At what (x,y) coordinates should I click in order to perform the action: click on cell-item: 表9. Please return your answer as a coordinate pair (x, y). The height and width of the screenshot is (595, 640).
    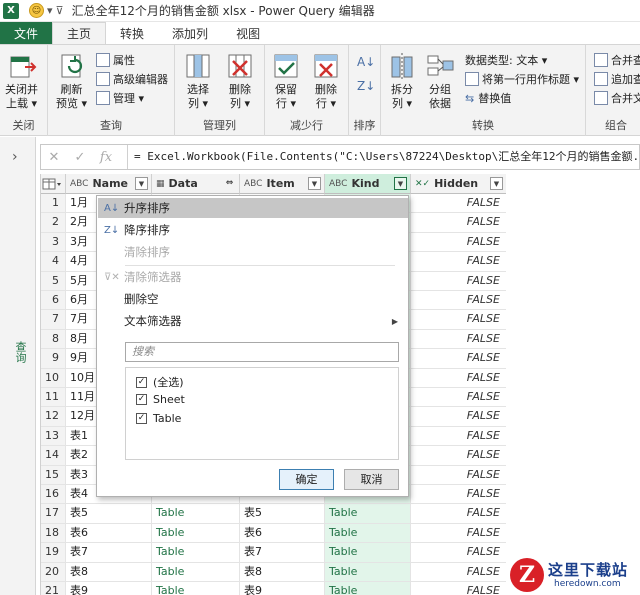
    Looking at the image, I should click on (282, 588).